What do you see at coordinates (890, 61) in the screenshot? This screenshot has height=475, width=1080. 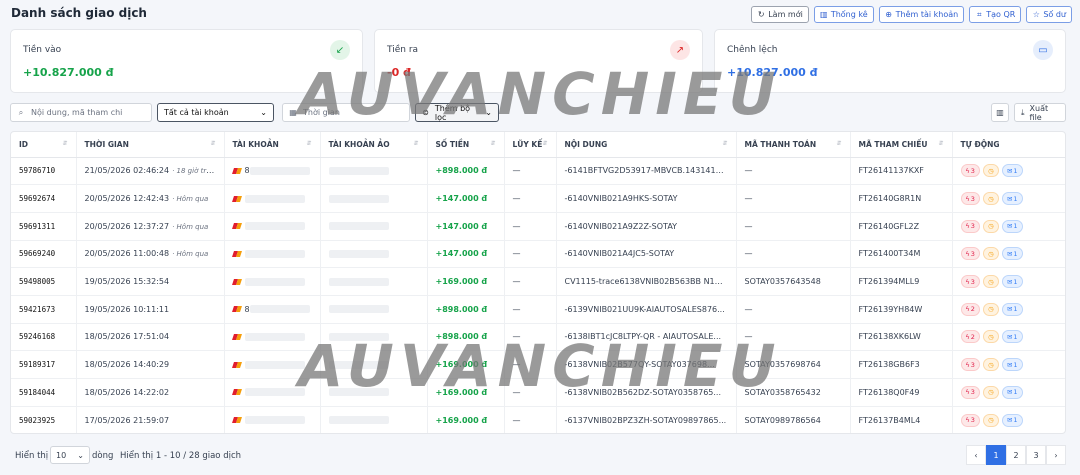 I see `difference-card: Chênh lệch +10.827.000 đ ▭` at bounding box center [890, 61].